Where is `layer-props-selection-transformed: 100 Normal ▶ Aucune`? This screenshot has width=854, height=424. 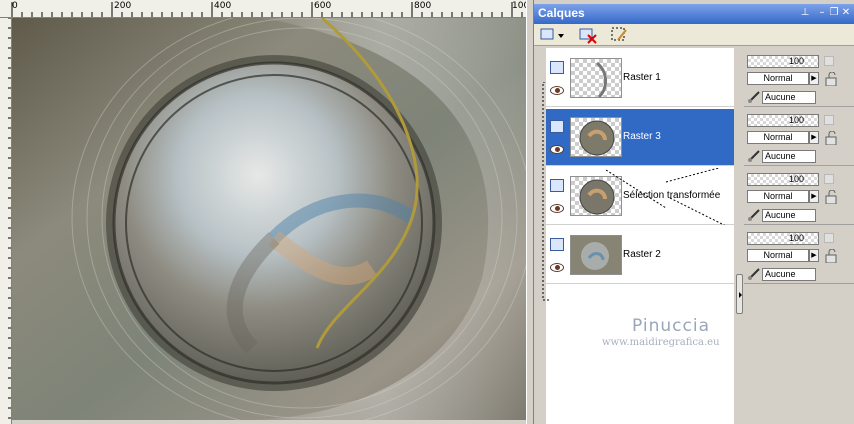 layer-props-selection-transformed: 100 Normal ▶ Aucune is located at coordinates (799, 196).